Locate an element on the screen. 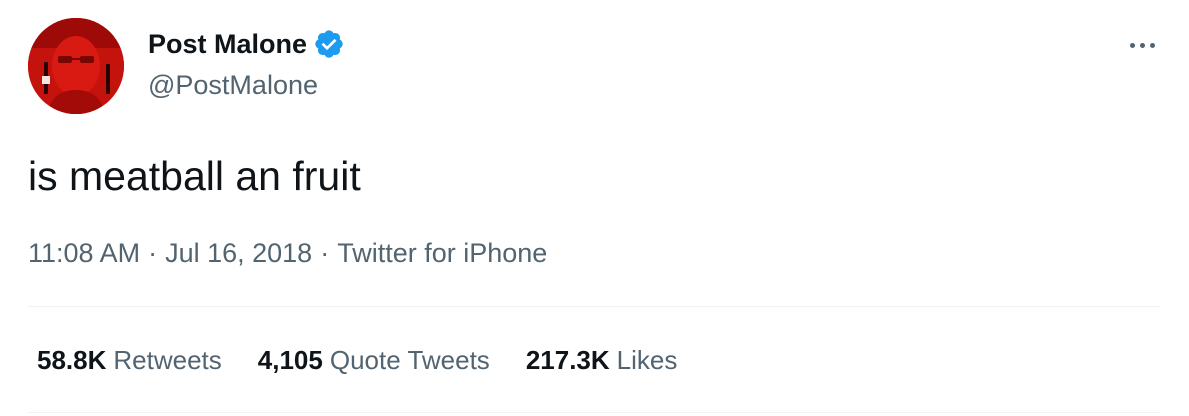  author-display-name: Post Malone is located at coordinates (227, 44).